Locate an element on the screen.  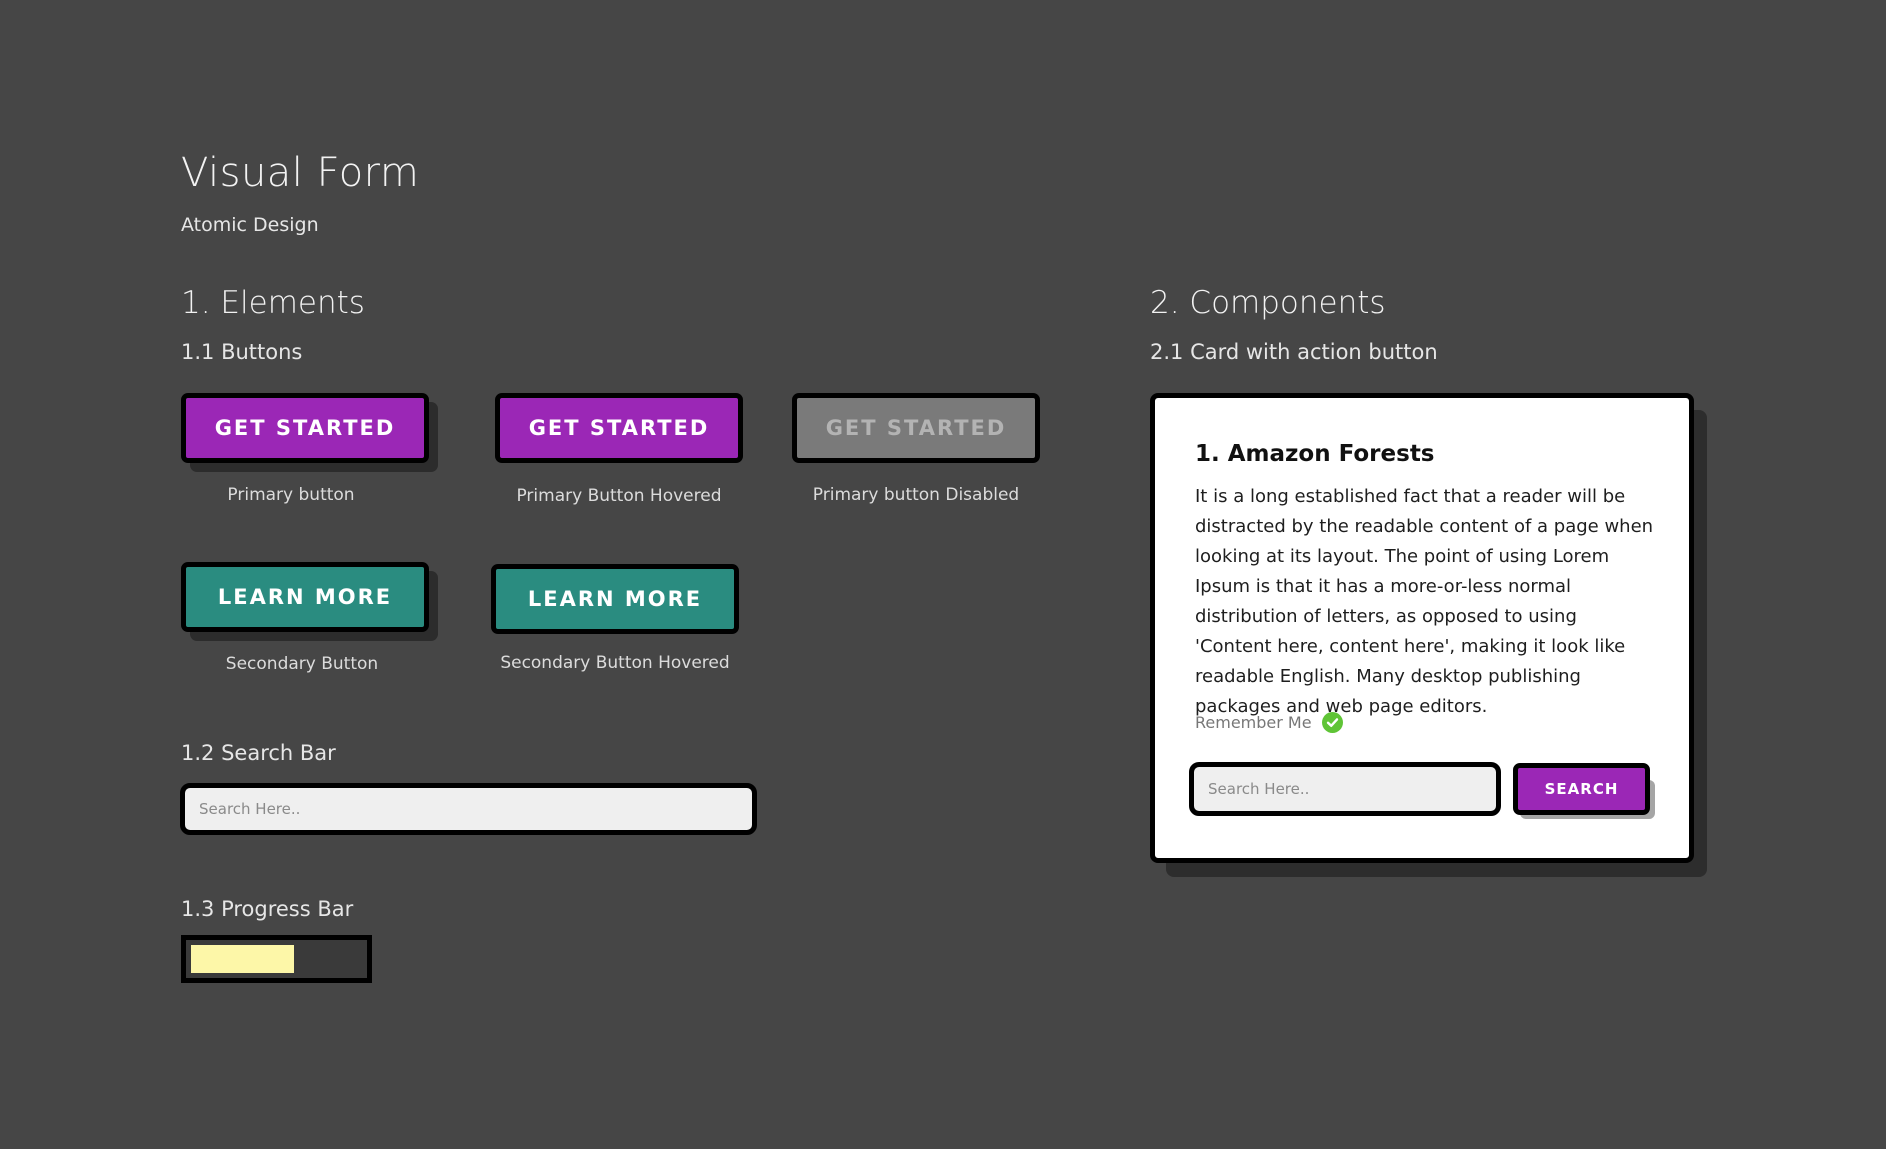
page-title: Visual Form is located at coordinates (300, 173).